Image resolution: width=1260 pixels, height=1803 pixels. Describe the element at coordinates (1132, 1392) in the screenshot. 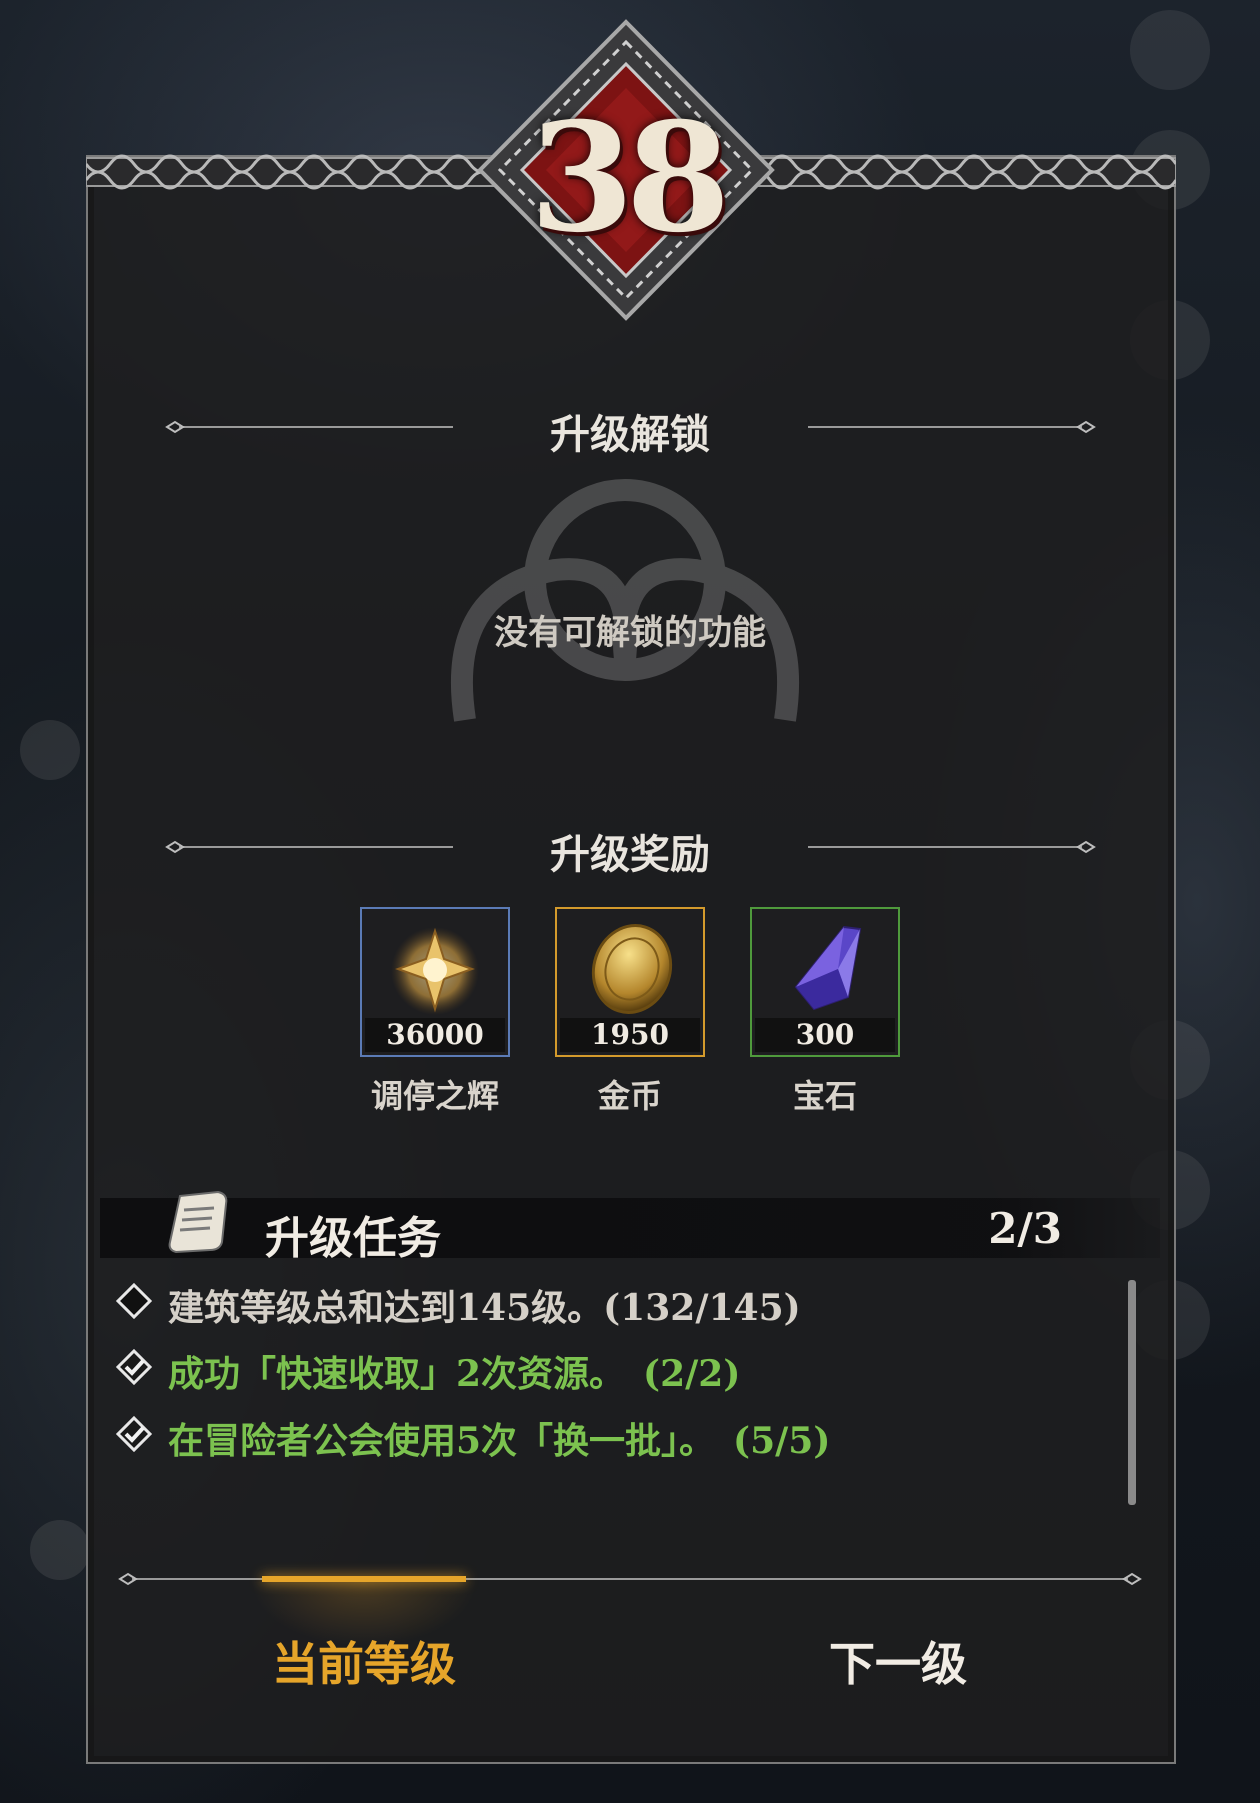

I see `tasks-scrollbar` at that location.